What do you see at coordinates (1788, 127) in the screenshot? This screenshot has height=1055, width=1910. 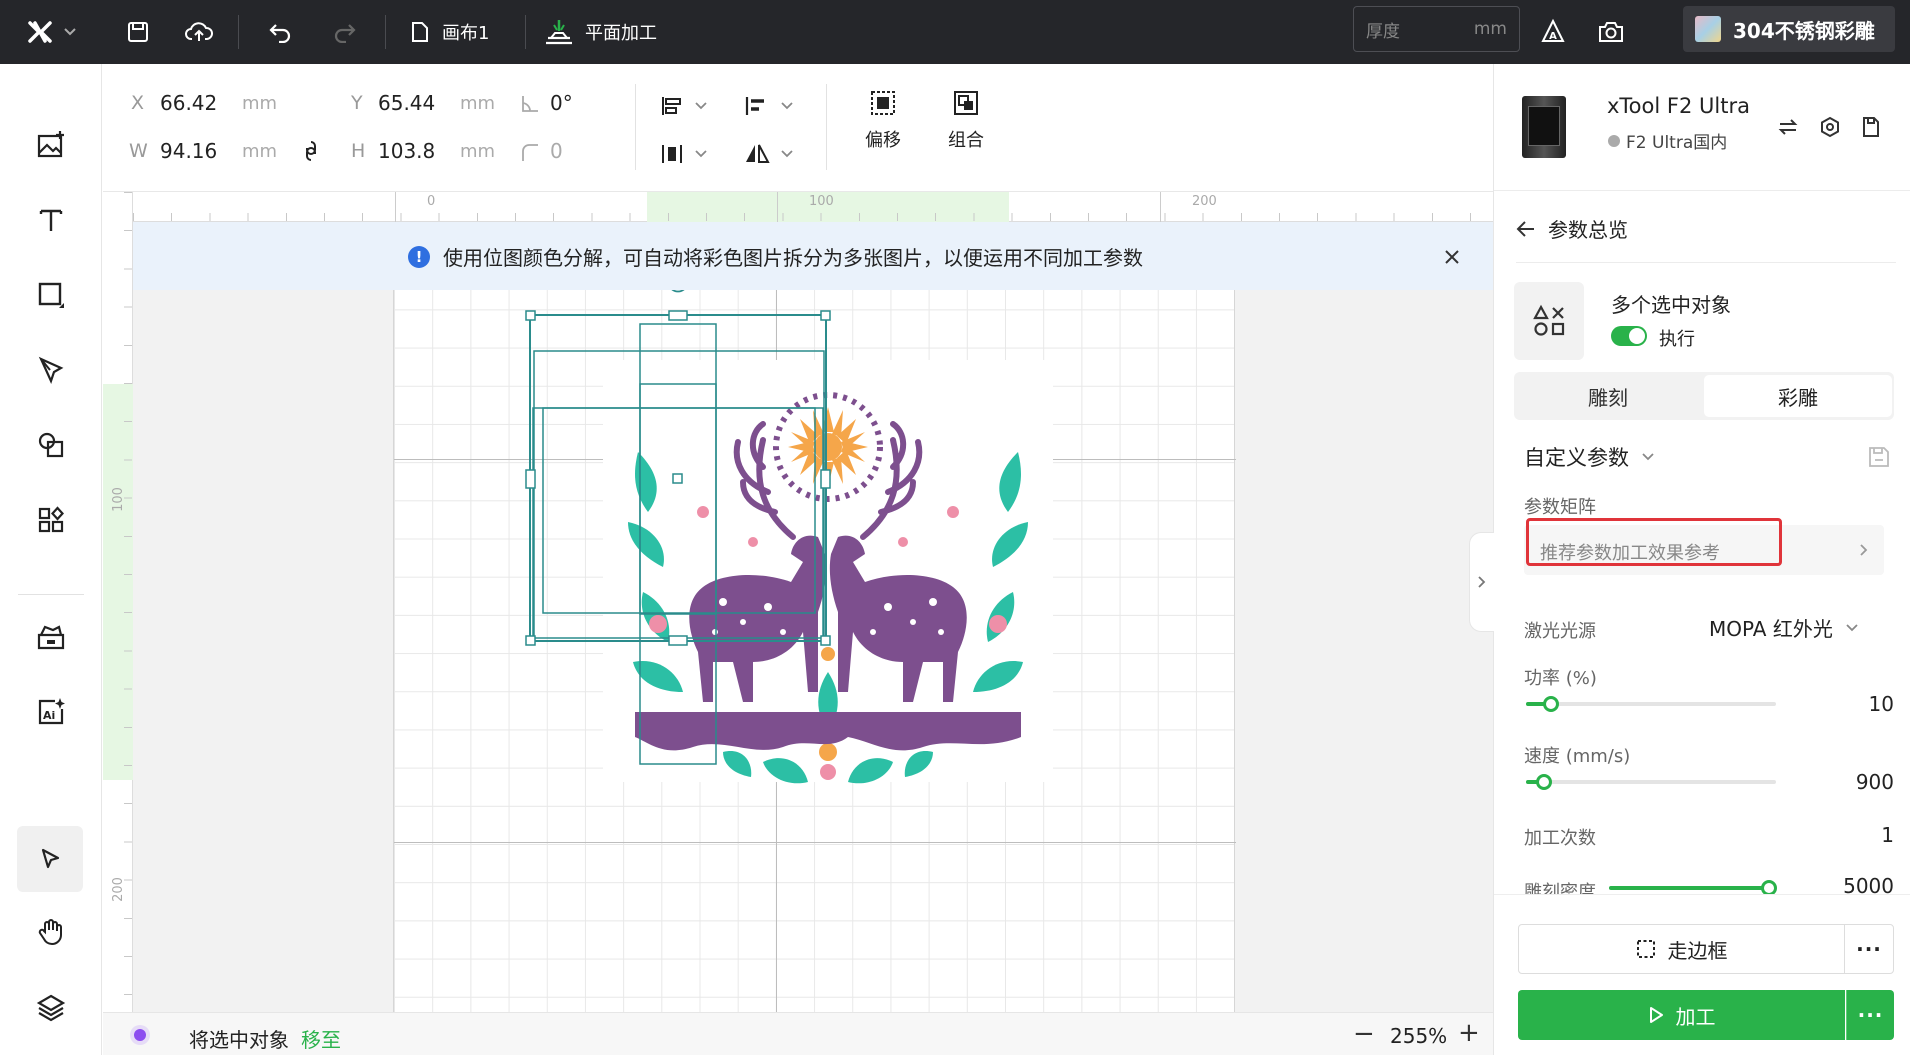 I see `switch-device-icon` at bounding box center [1788, 127].